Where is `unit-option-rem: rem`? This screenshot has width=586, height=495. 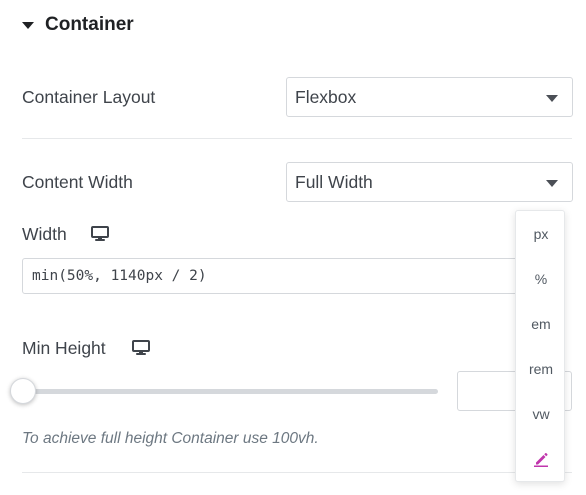 unit-option-rem: rem is located at coordinates (541, 369).